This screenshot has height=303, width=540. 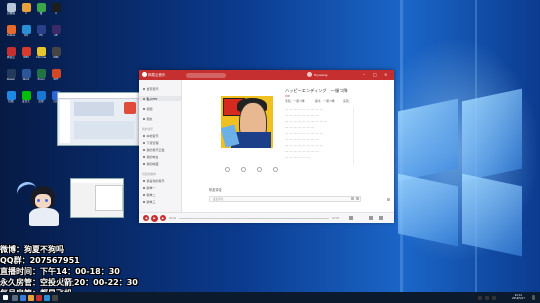 I want to click on app-titlebar: 网易云音乐 Hyuaeng – □ ×, so click(x=266, y=75).